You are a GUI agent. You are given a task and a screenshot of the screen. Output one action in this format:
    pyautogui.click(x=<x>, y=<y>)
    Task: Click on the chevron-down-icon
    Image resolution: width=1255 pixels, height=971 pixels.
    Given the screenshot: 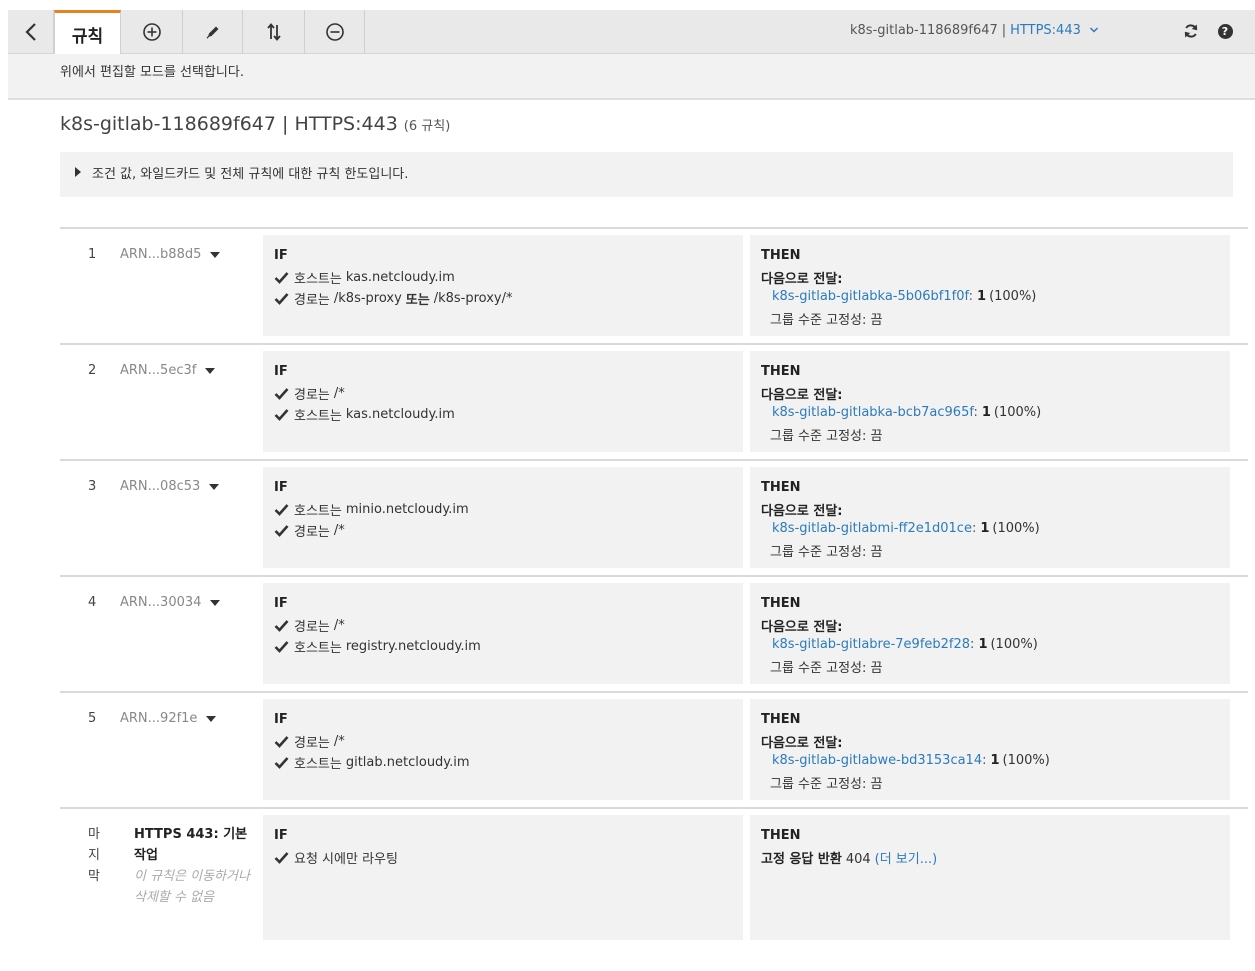 What is the action you would take?
    pyautogui.click(x=1094, y=30)
    